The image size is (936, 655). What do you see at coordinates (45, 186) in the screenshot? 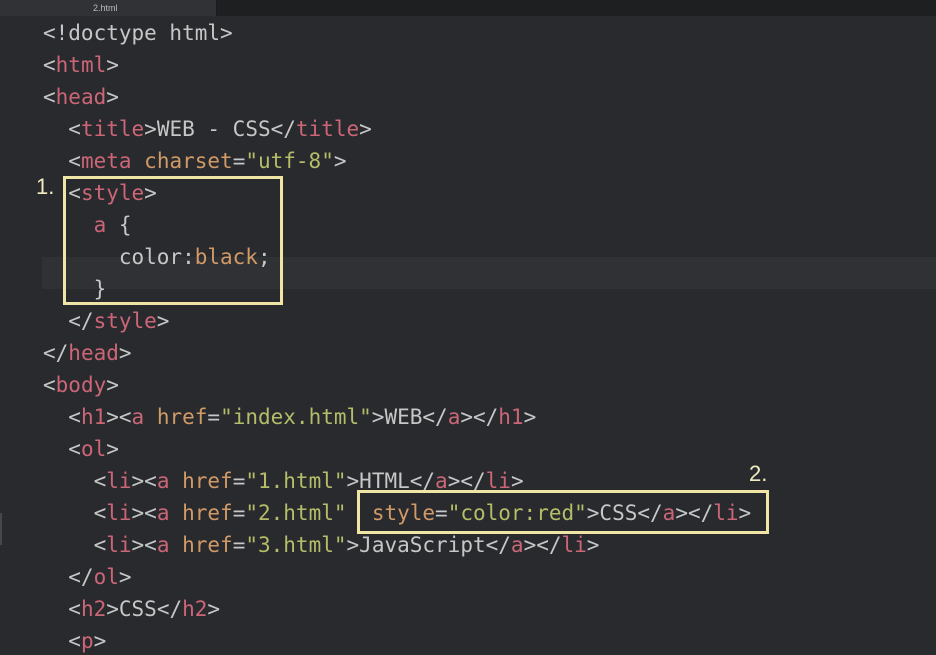
I see `annotation-number-1: 1.` at bounding box center [45, 186].